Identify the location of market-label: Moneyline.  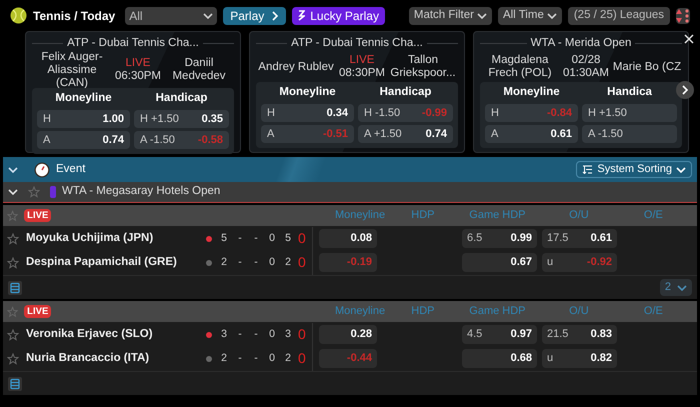
(83, 98).